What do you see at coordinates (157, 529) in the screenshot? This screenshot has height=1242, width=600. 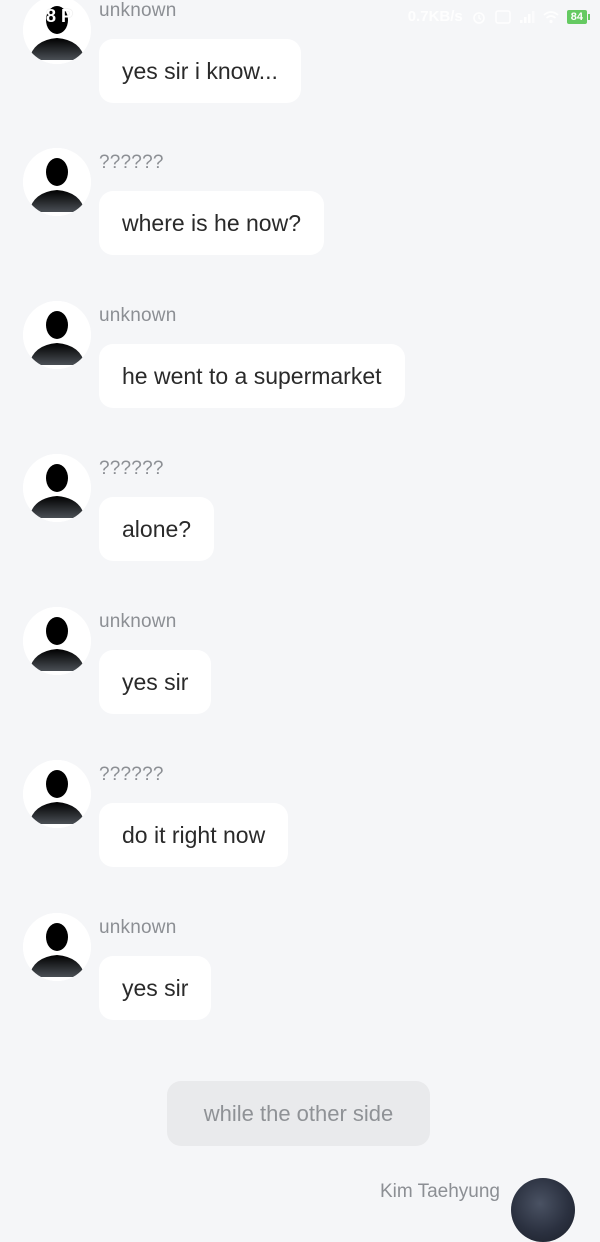 I see `message-bubble: alone?` at bounding box center [157, 529].